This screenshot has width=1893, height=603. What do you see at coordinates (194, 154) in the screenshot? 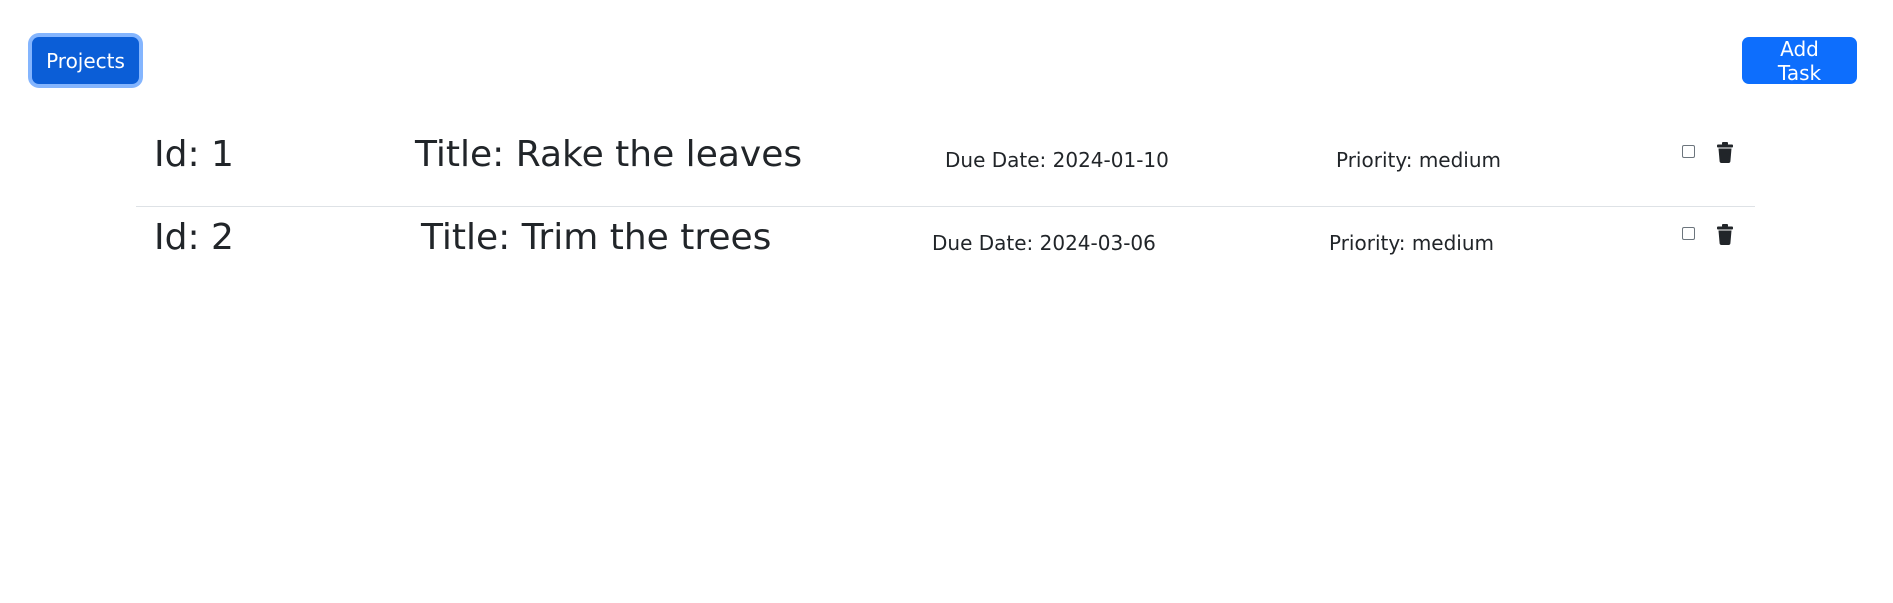
I see `task-id: Id: 1` at bounding box center [194, 154].